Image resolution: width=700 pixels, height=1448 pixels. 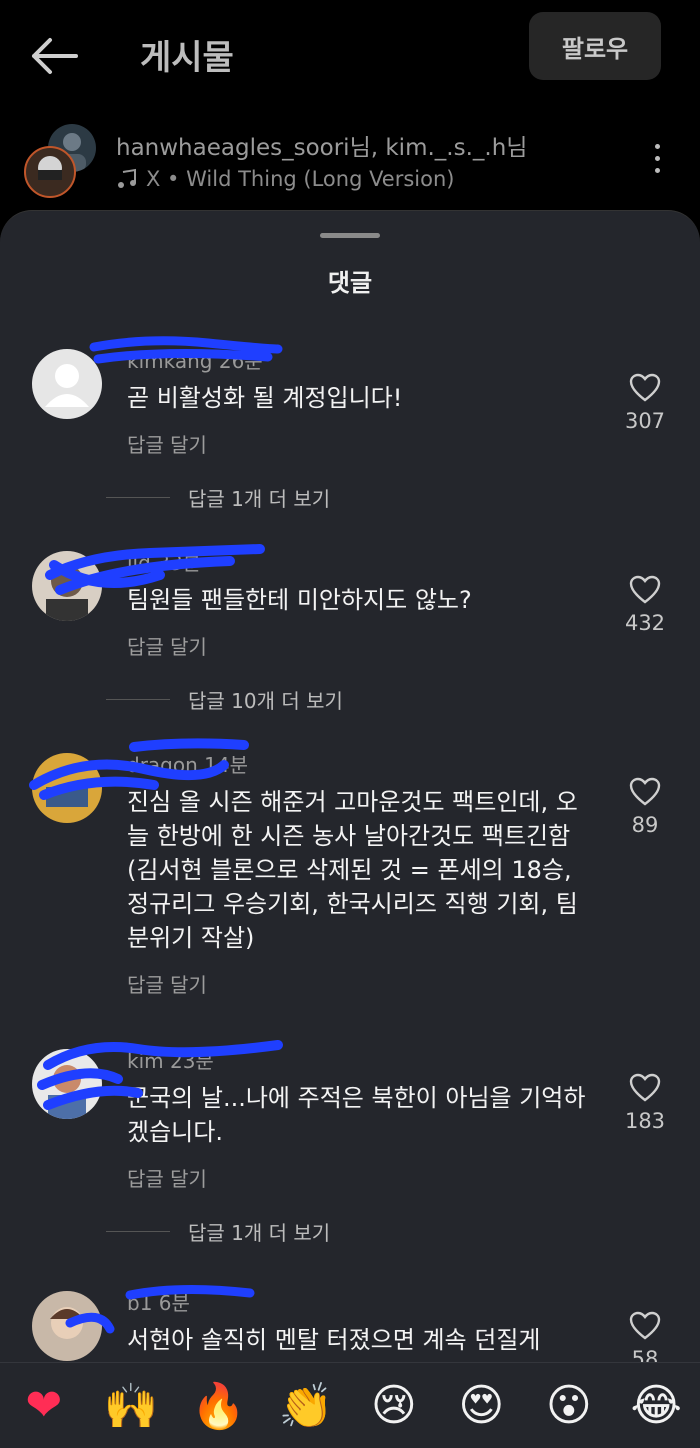 I want to click on post-authors: hanwhaeagles_soori님, kim._.s._.h님, so click(x=321, y=145).